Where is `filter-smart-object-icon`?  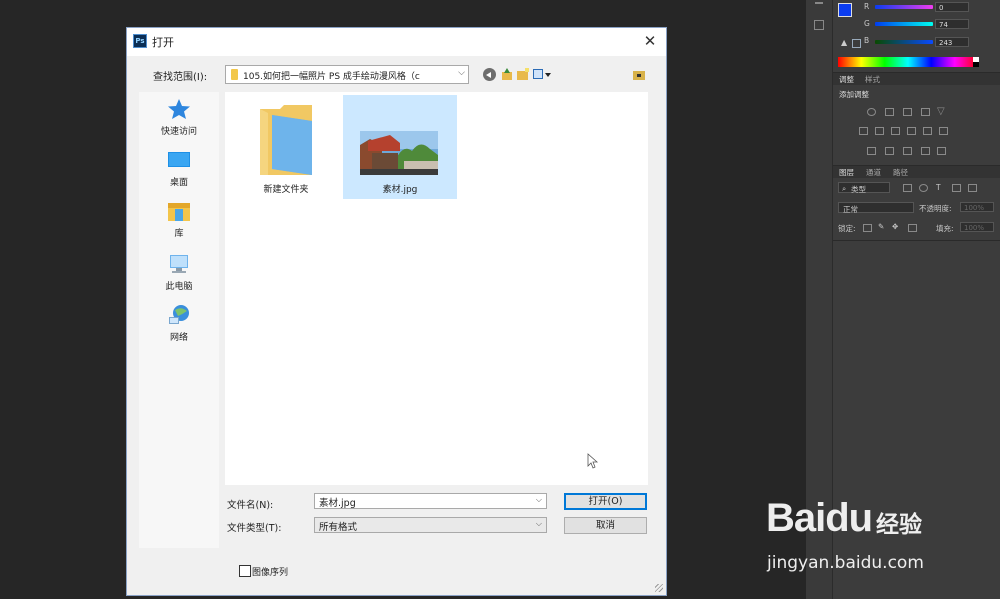 filter-smart-object-icon is located at coordinates (972, 188).